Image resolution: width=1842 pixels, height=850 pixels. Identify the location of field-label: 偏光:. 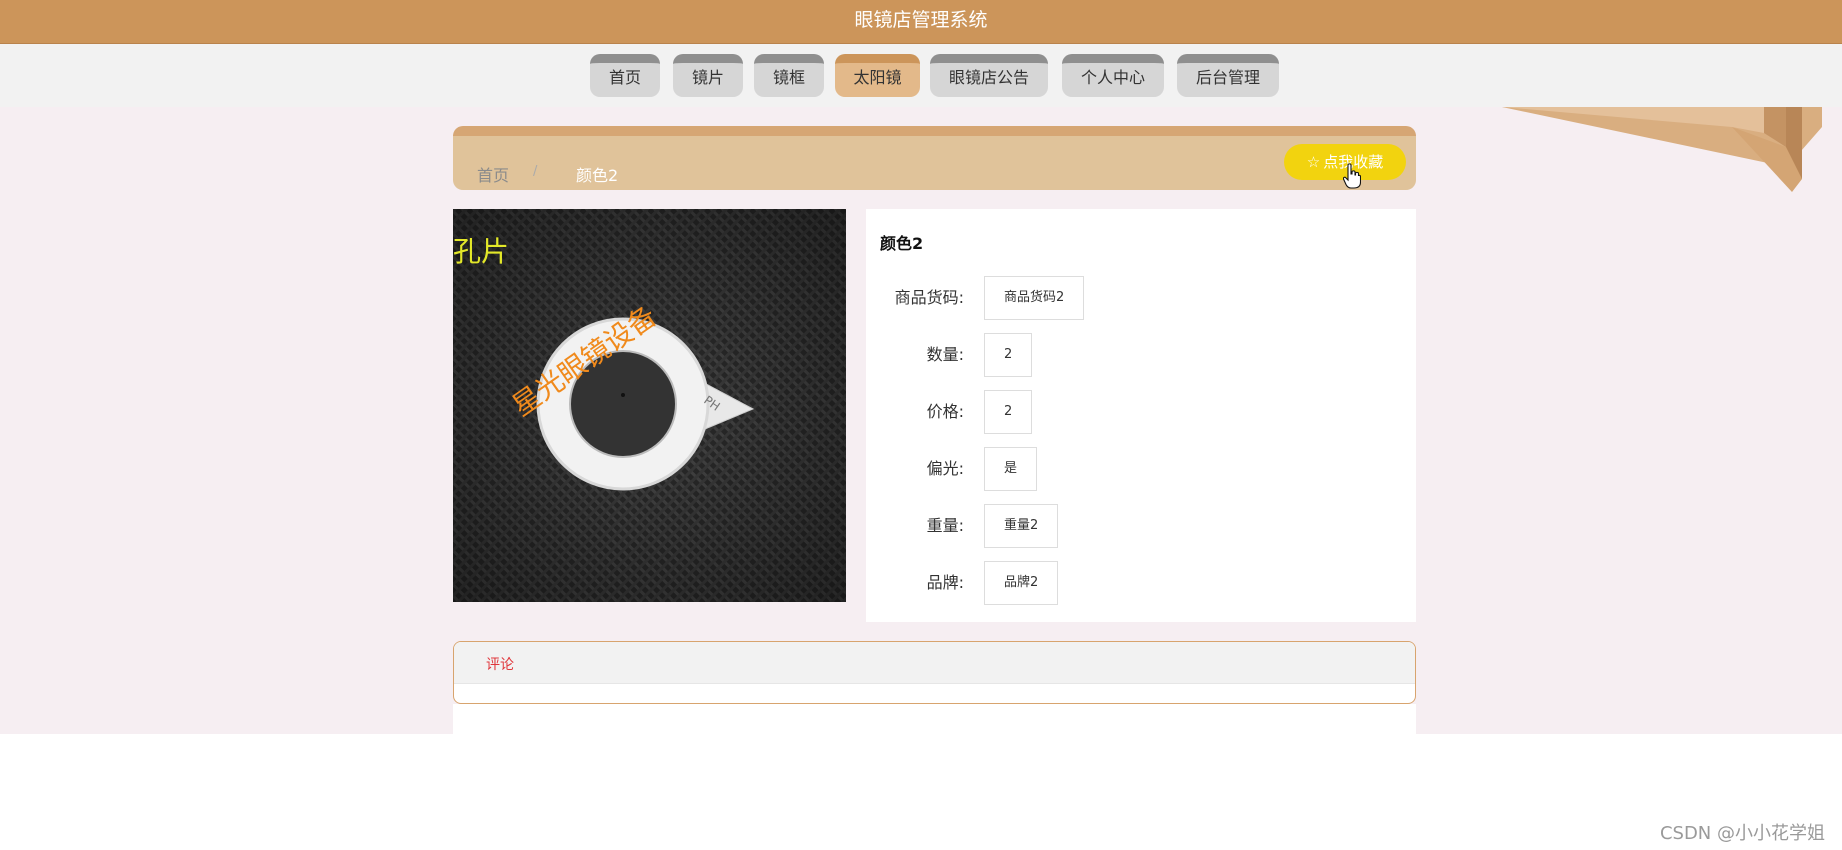
(945, 468).